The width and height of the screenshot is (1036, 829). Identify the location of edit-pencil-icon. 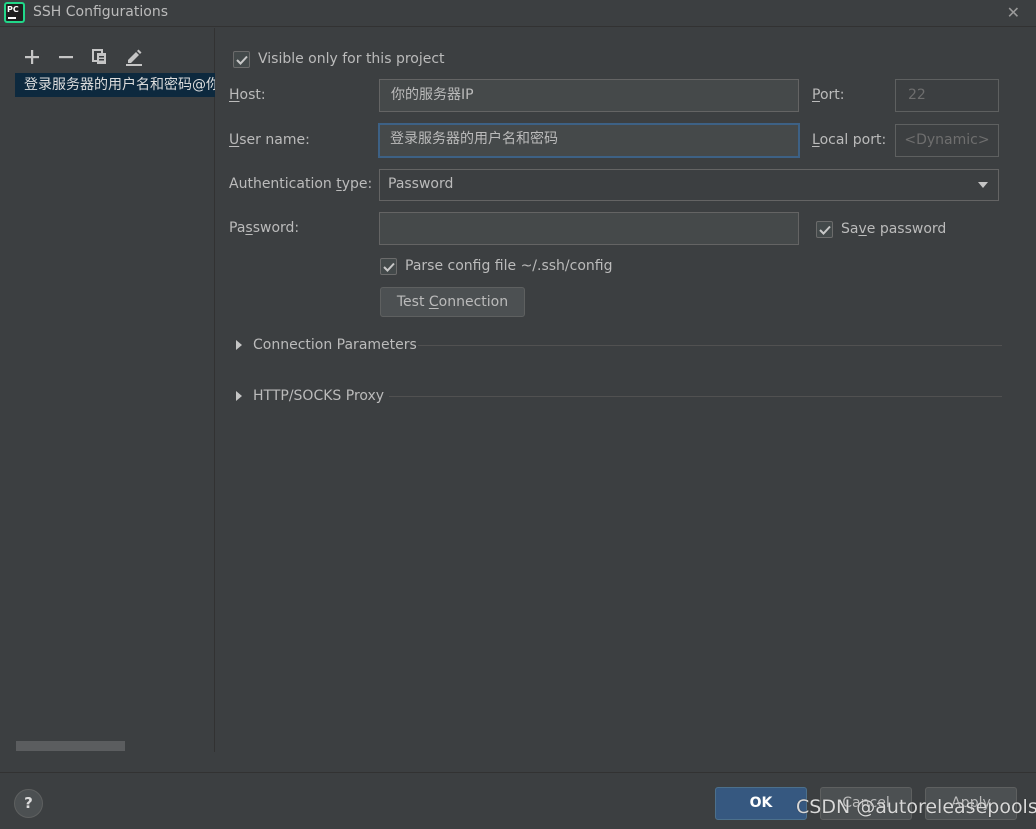
(134, 57).